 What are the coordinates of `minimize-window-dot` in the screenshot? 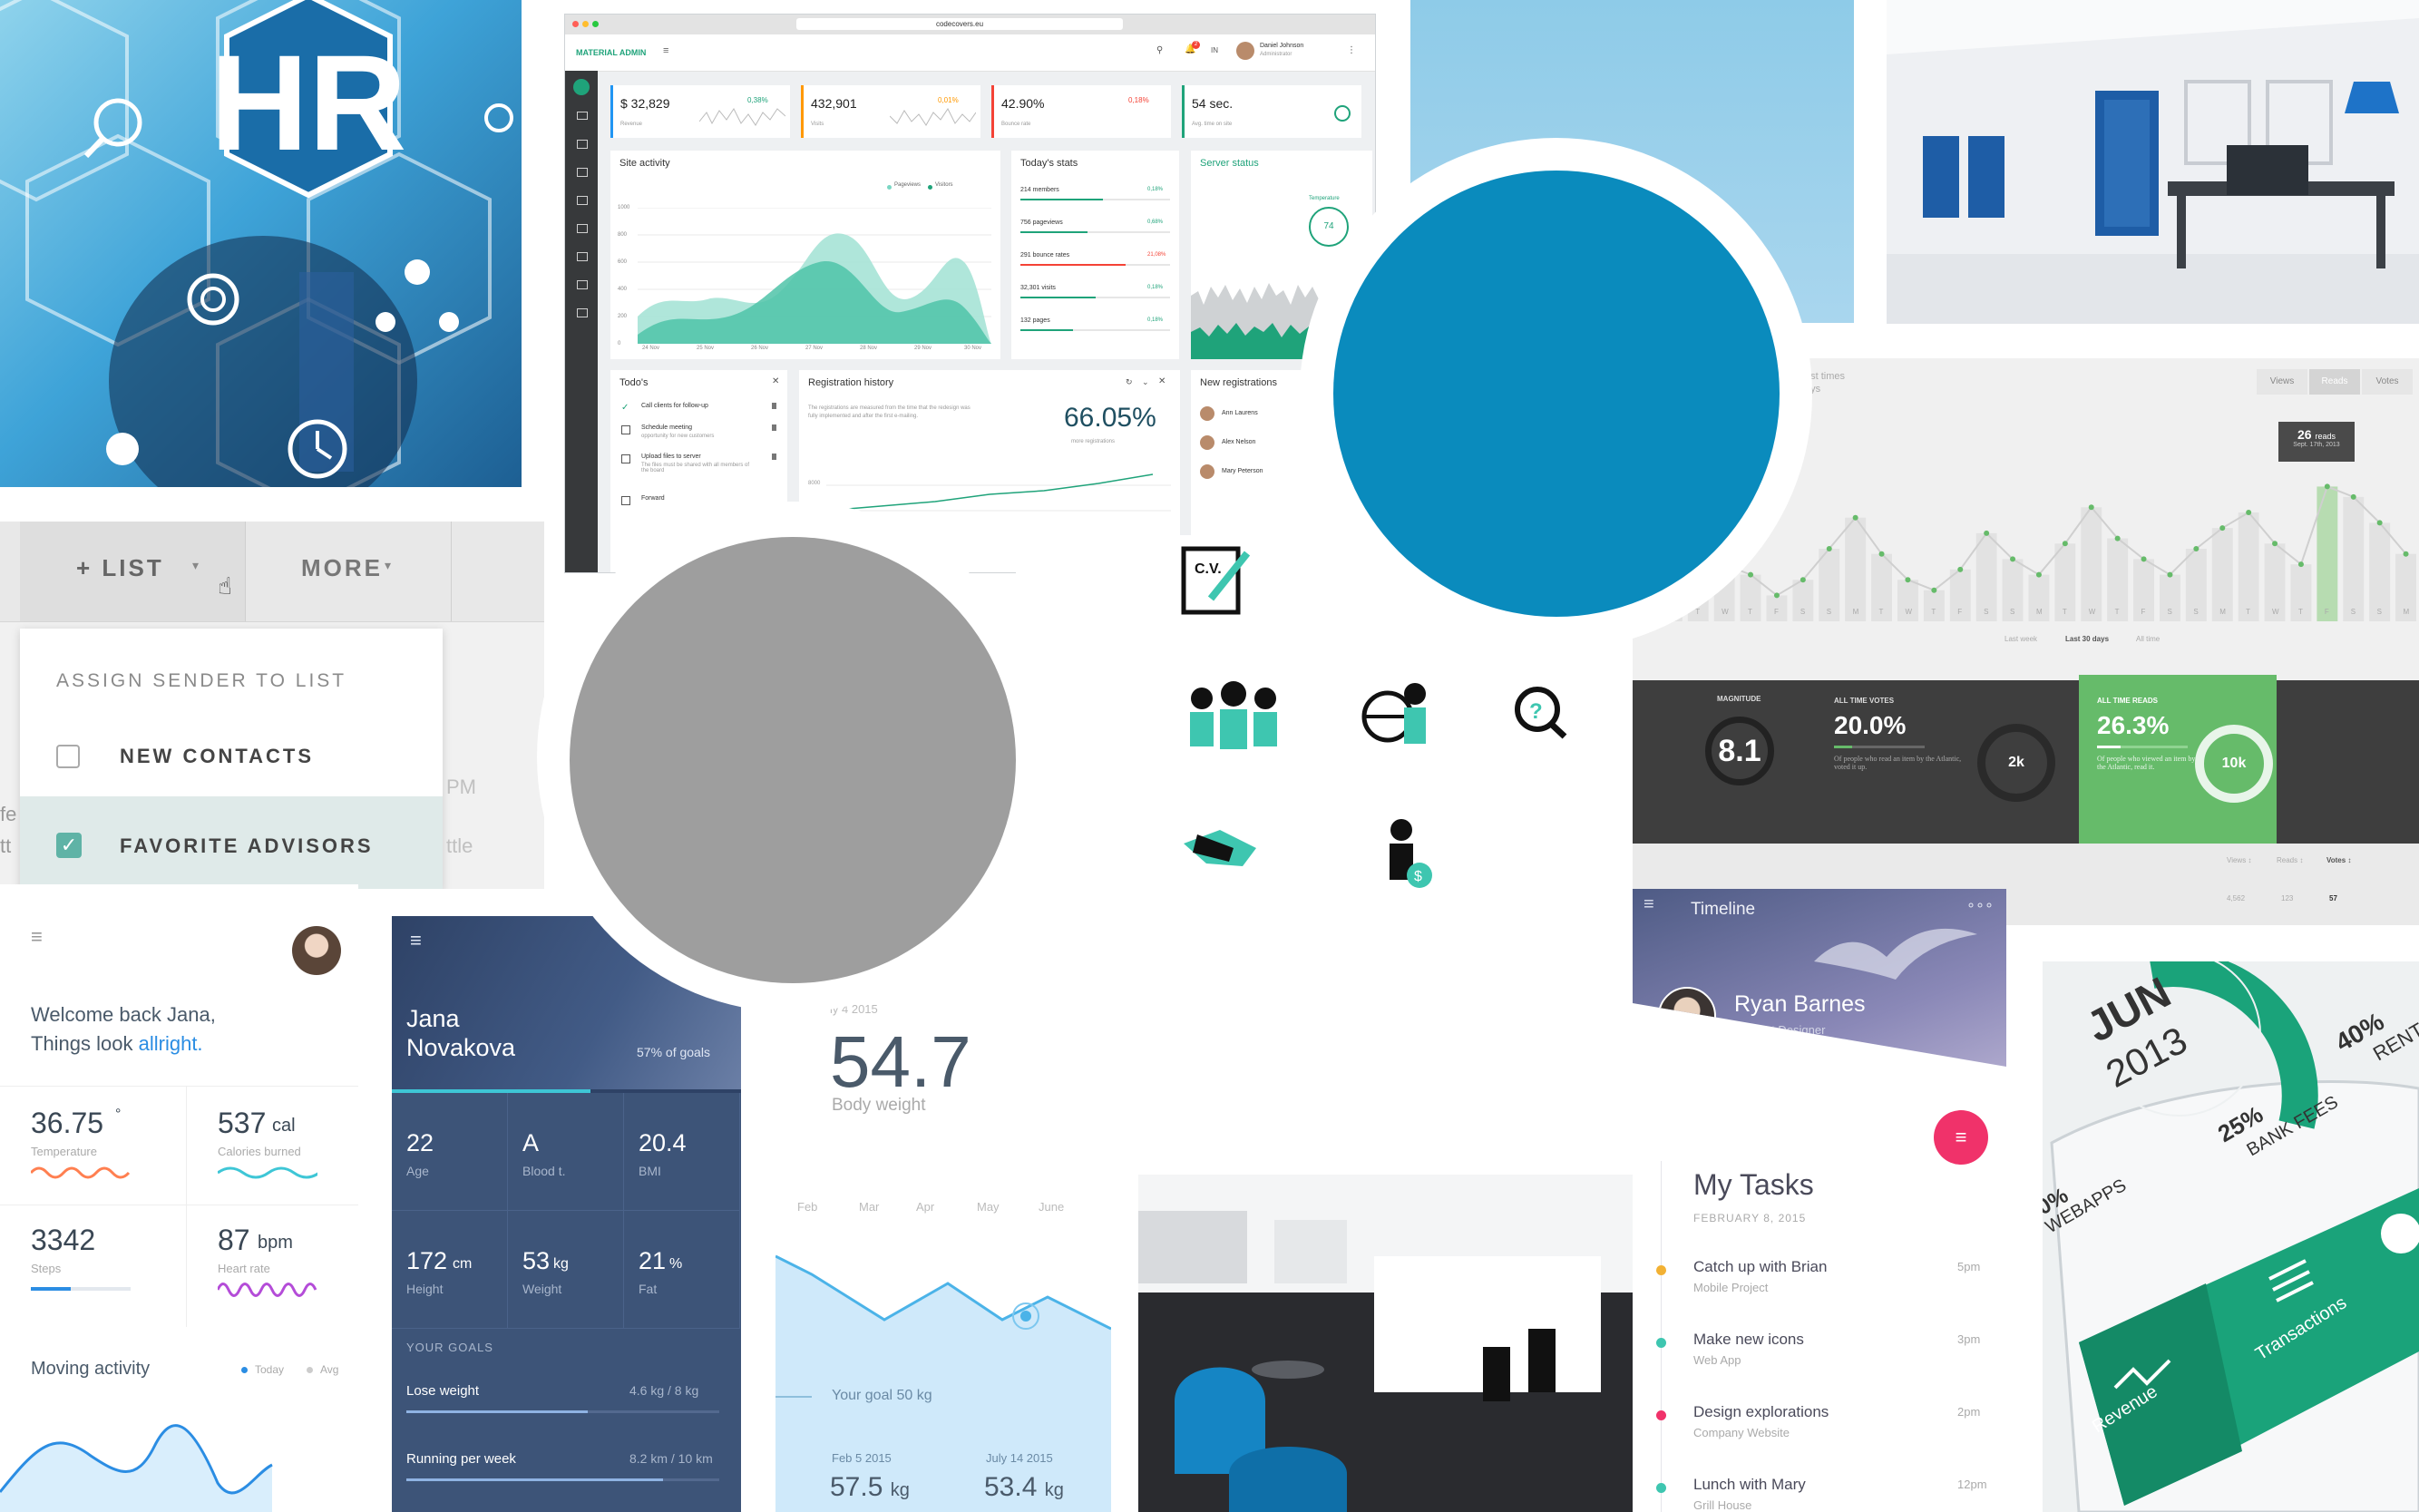 It's located at (586, 24).